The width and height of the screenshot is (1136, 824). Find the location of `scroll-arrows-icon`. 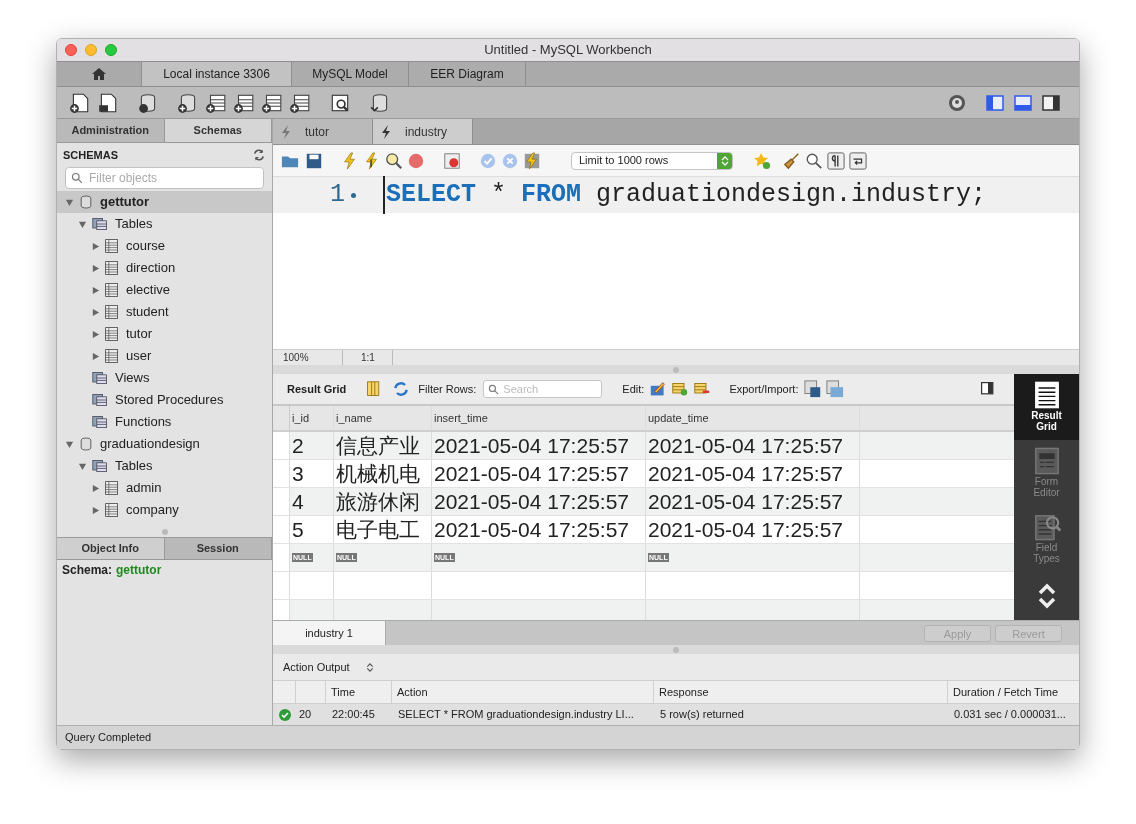

scroll-arrows-icon is located at coordinates (1046, 596).